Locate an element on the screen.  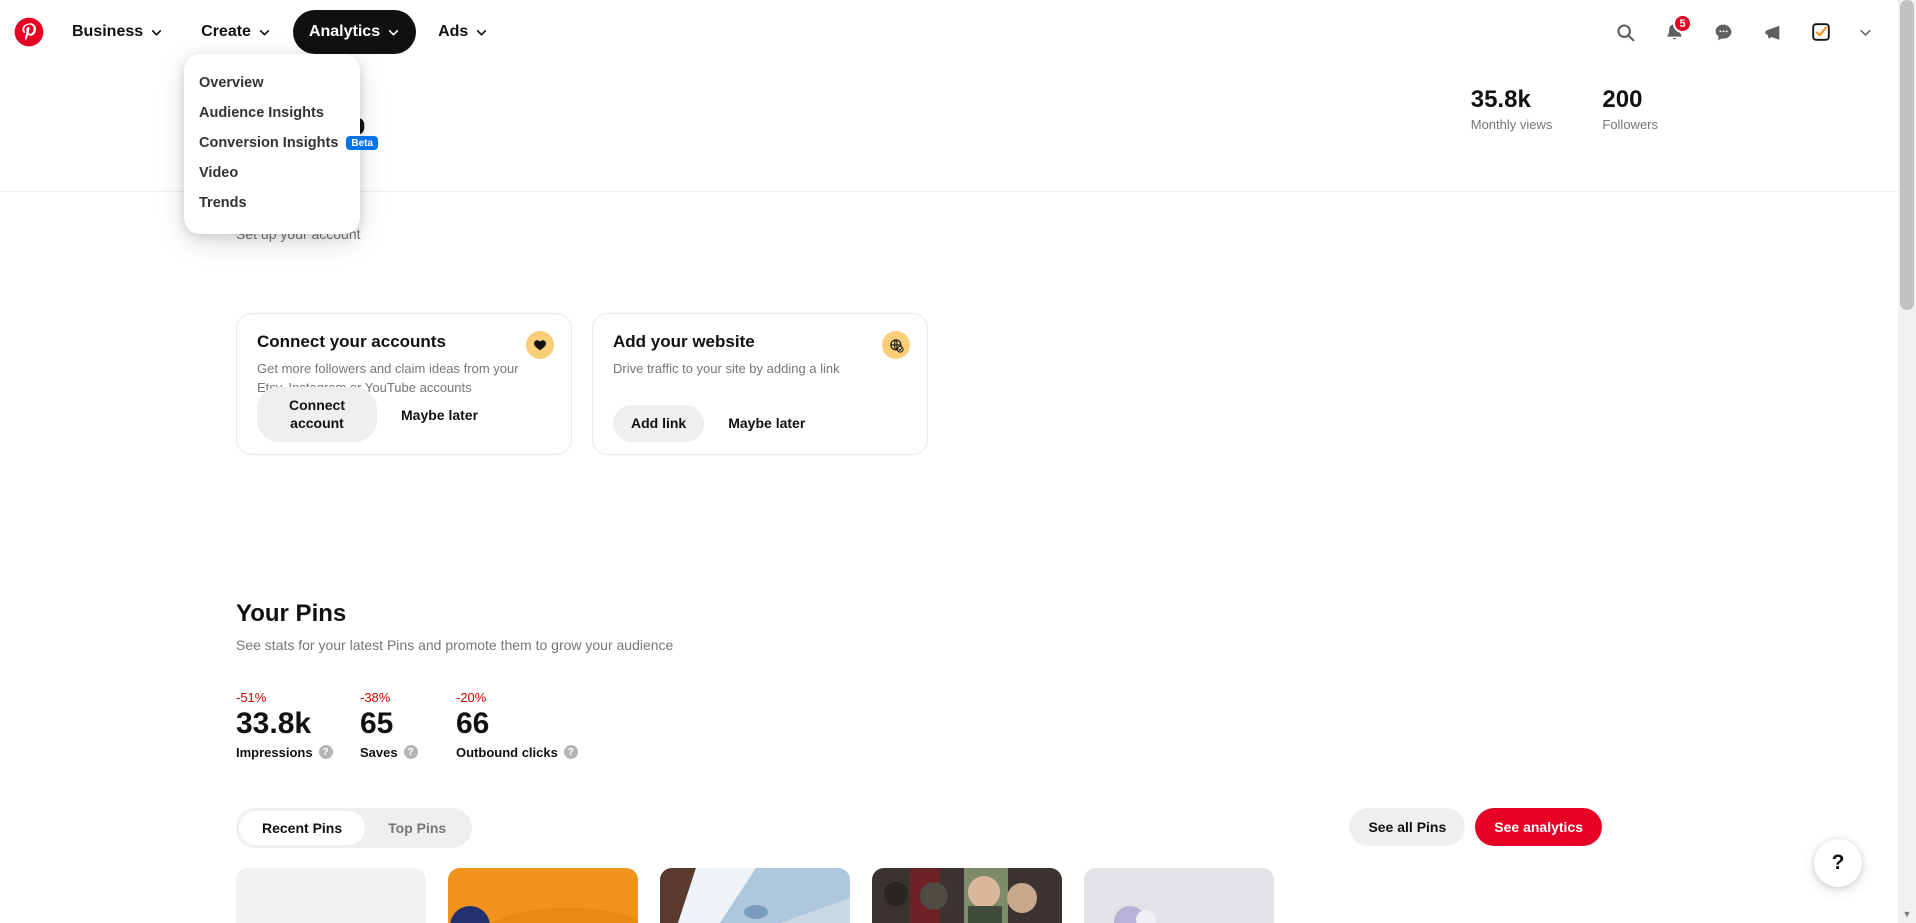
beta-badge: Beta is located at coordinates (362, 143).